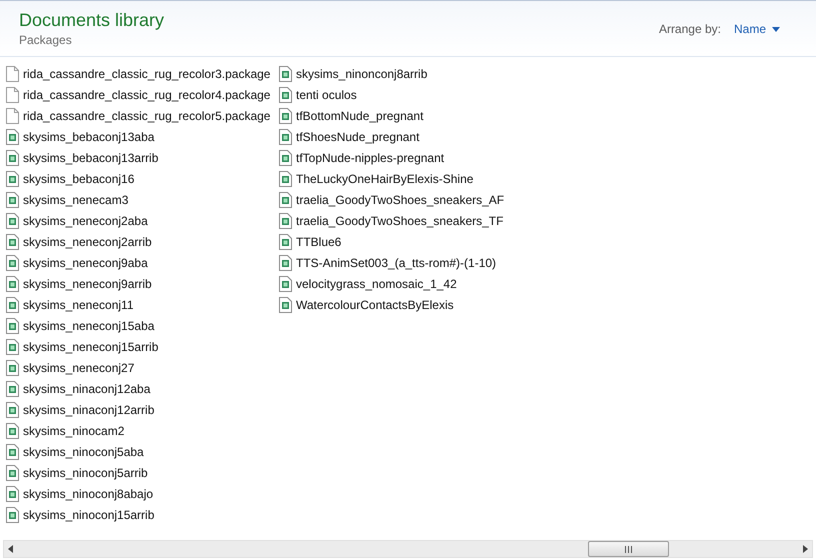 The height and width of the screenshot is (559, 816). What do you see at coordinates (396, 263) in the screenshot?
I see `file-name: TTS-AnimSet003_(a_tts-rom#)-(1-10)` at bounding box center [396, 263].